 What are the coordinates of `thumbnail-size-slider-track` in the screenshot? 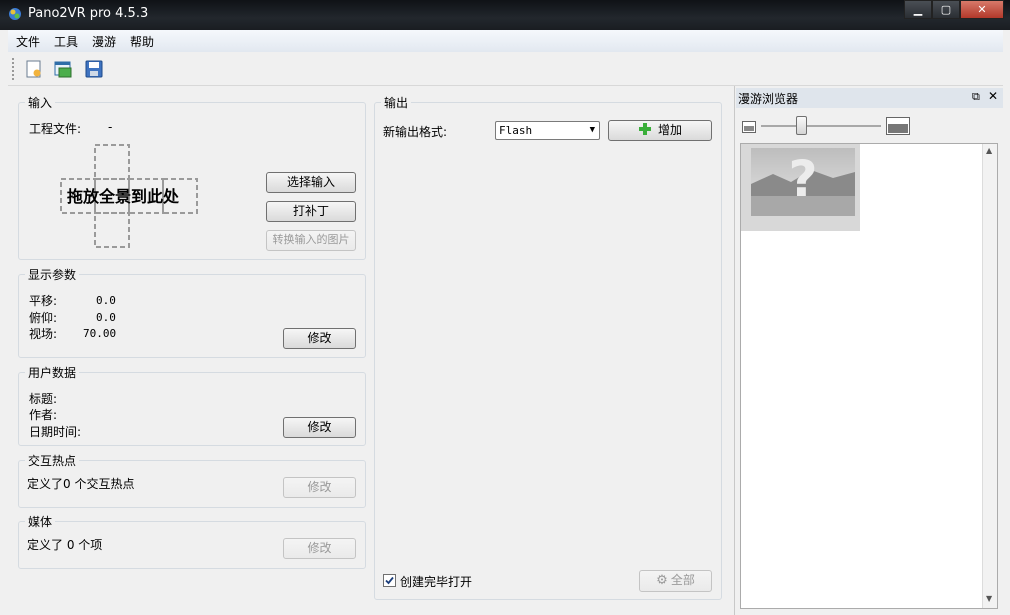 It's located at (821, 126).